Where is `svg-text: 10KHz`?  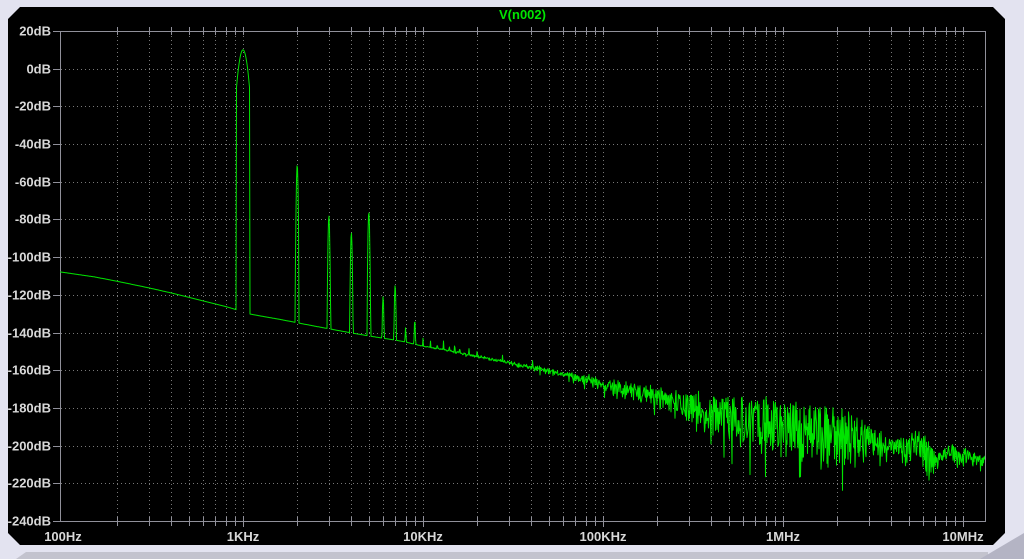 svg-text: 10KHz is located at coordinates (423, 536).